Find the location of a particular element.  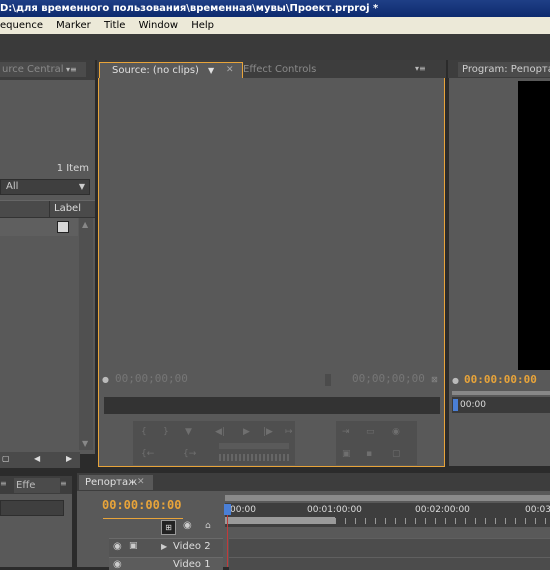

vertical-scrollbar: ▲ ▼ is located at coordinates (86, 334).